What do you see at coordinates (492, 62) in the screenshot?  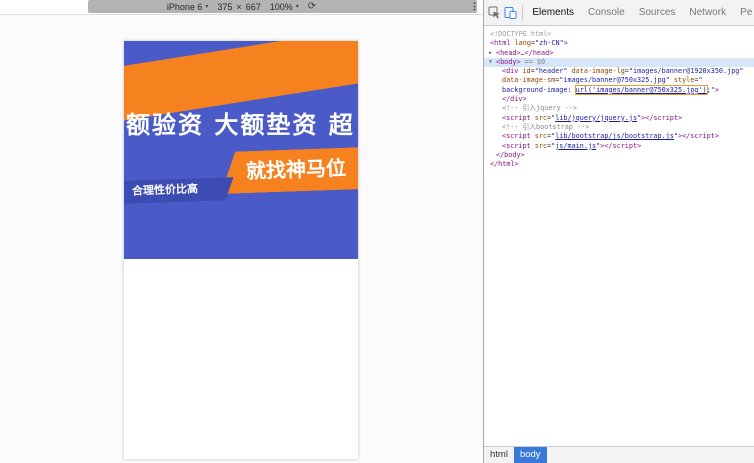 I see `expand-arrow-open-icon: ▼` at bounding box center [492, 62].